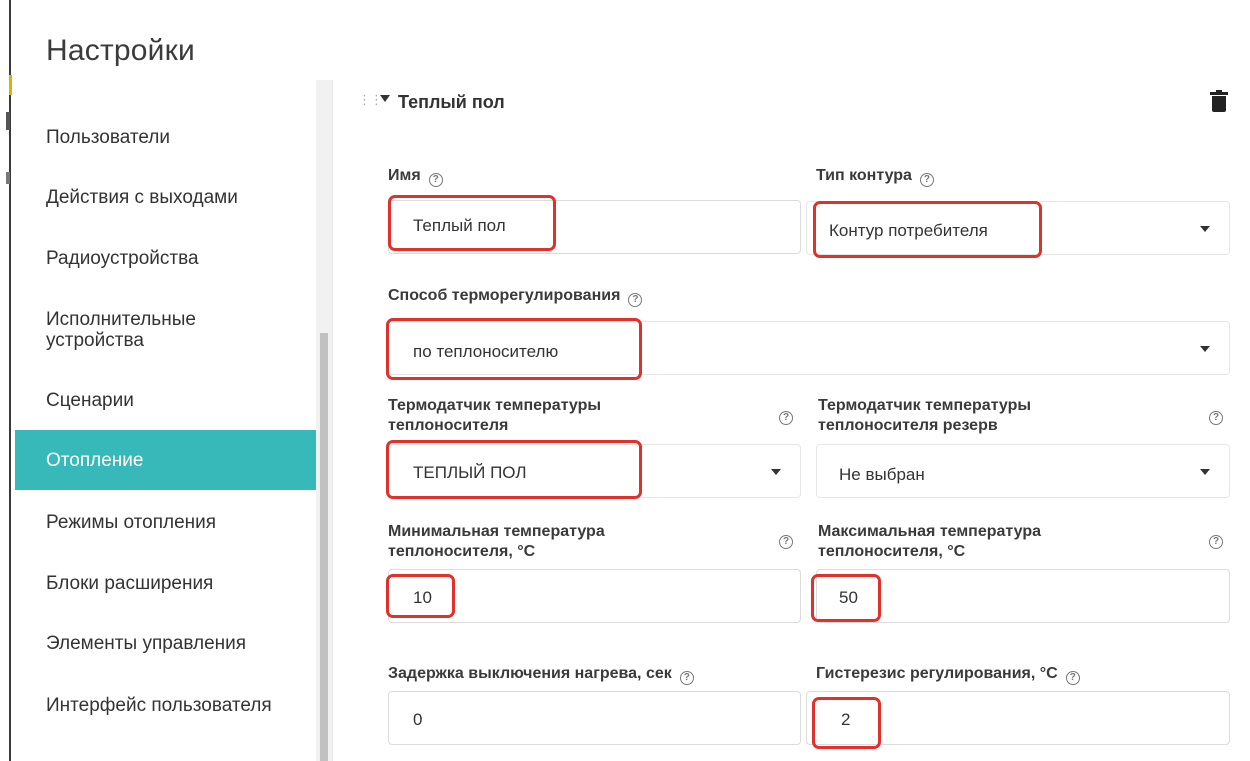 This screenshot has height=761, width=1250. What do you see at coordinates (418, 719) in the screenshot?
I see `delay-value: 0` at bounding box center [418, 719].